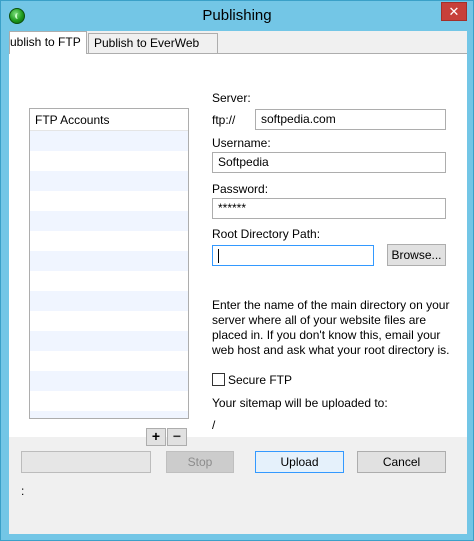 Image resolution: width=474 pixels, height=541 pixels. I want to click on sitemap-path: /, so click(214, 425).